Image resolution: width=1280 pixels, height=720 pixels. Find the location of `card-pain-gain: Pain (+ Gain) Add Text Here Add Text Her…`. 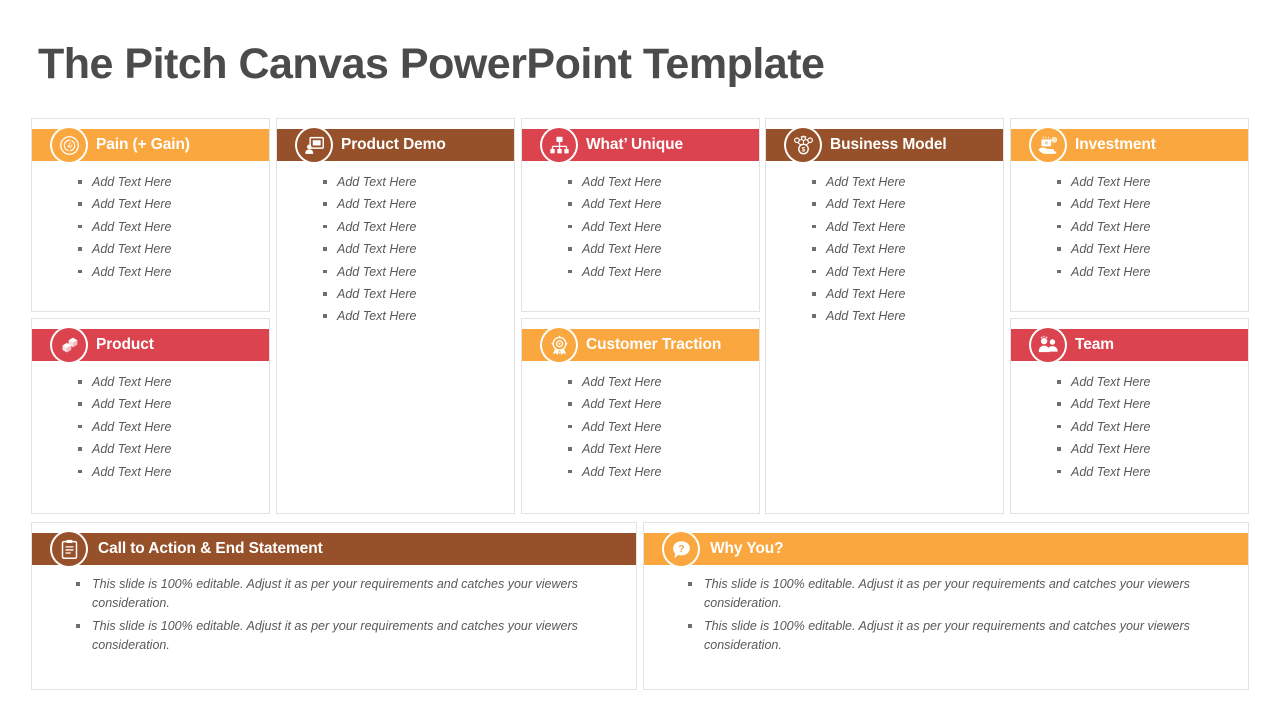

card-pain-gain: Pain (+ Gain) Add Text Here Add Text Her… is located at coordinates (150, 215).